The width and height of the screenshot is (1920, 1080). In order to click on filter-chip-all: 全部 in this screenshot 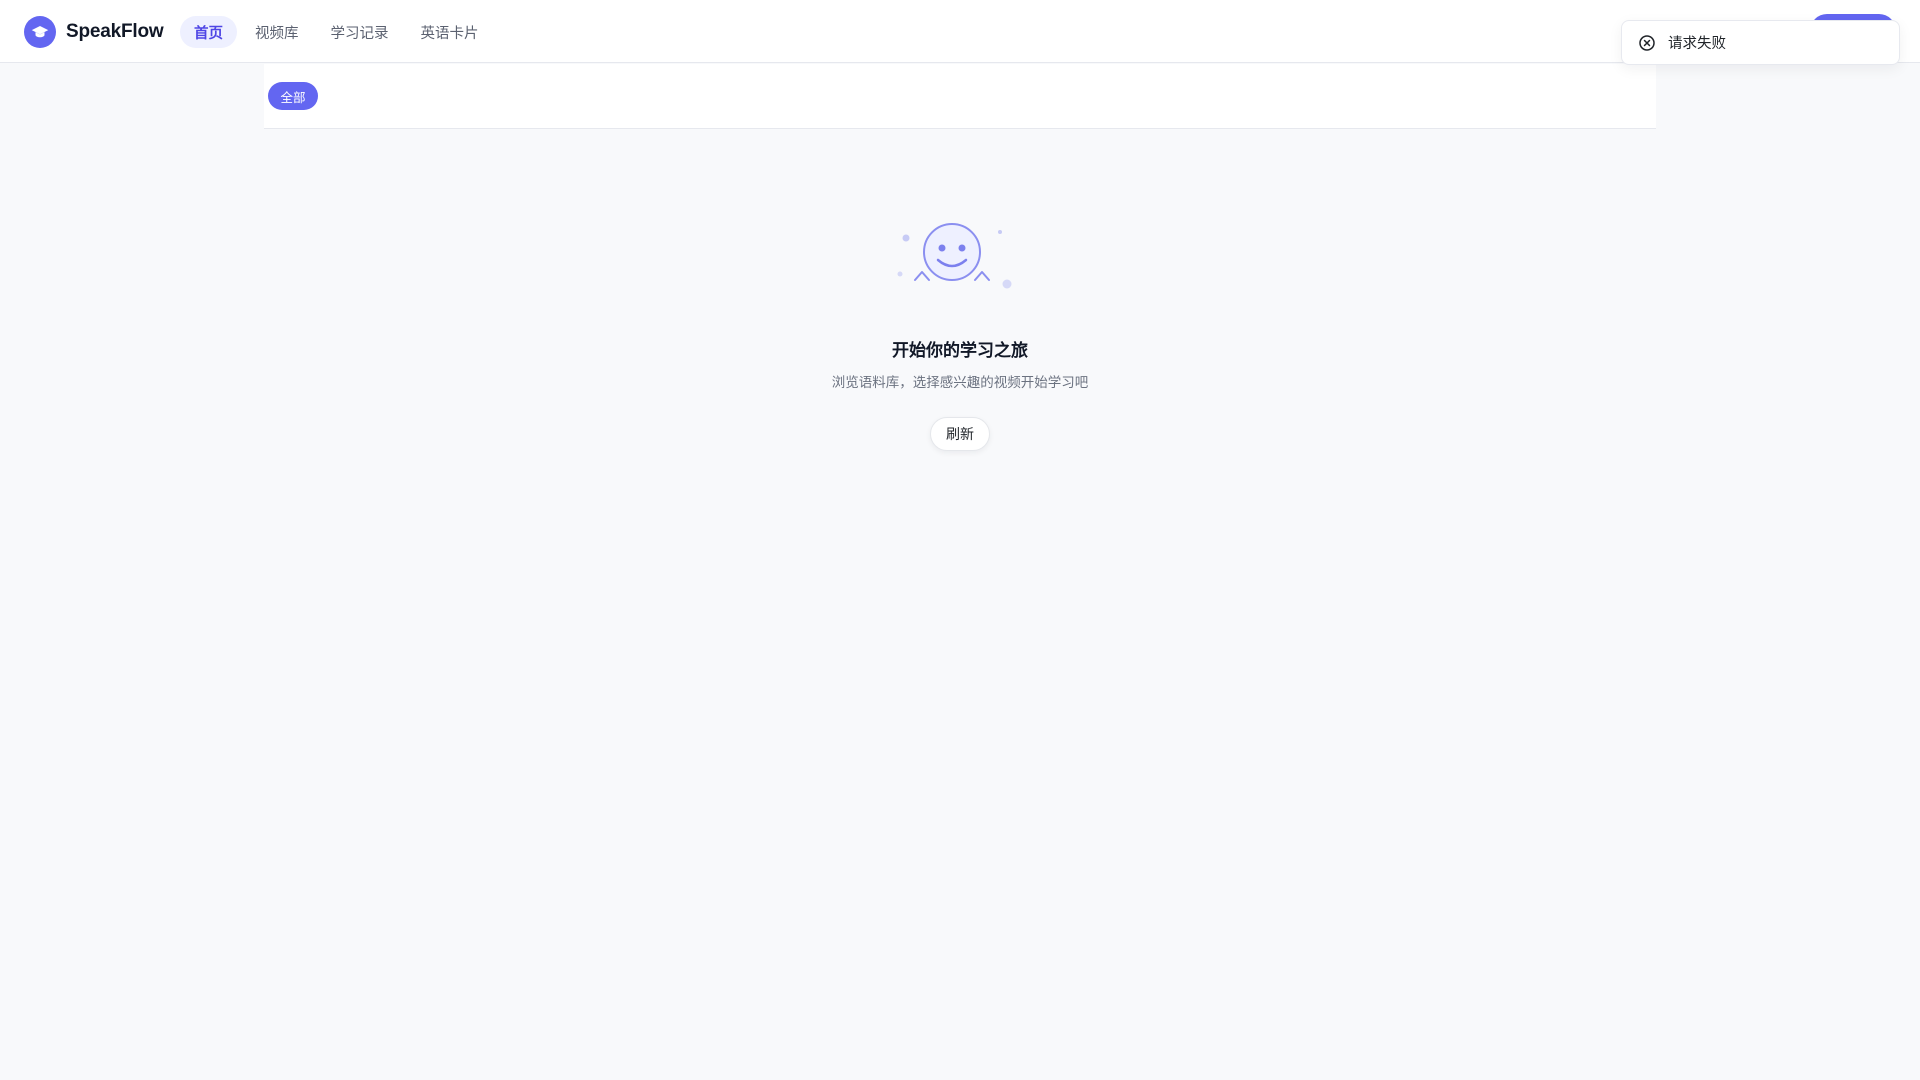, I will do `click(293, 96)`.